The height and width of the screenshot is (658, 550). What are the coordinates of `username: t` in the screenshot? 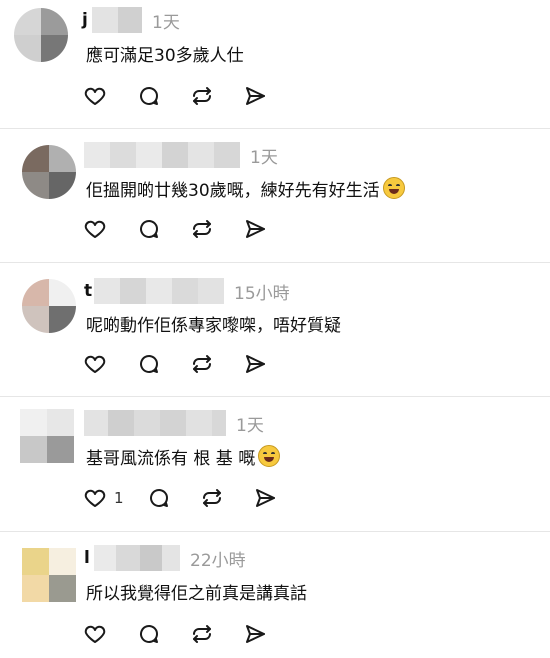 It's located at (89, 291).